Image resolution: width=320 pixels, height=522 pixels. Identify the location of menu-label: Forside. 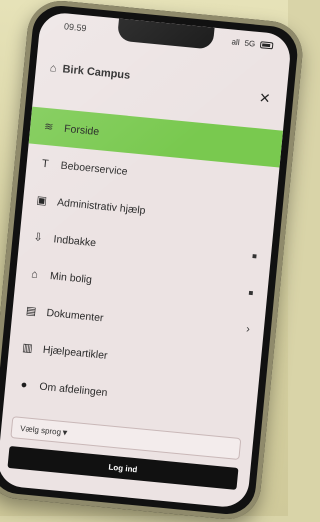
(81, 130).